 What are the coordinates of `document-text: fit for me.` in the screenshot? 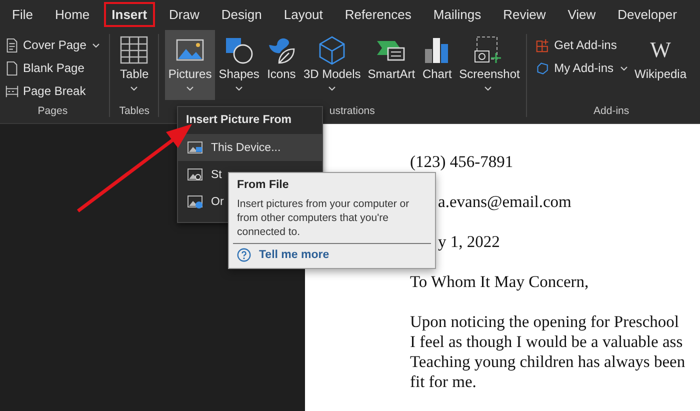 It's located at (444, 382).